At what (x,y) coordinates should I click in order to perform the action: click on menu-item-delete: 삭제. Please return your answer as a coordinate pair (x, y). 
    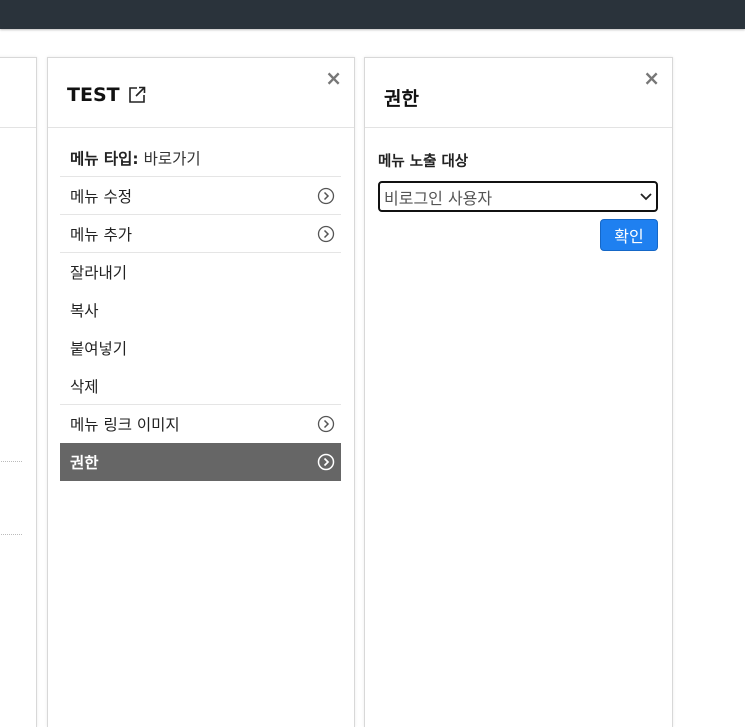
    Looking at the image, I should click on (200, 386).